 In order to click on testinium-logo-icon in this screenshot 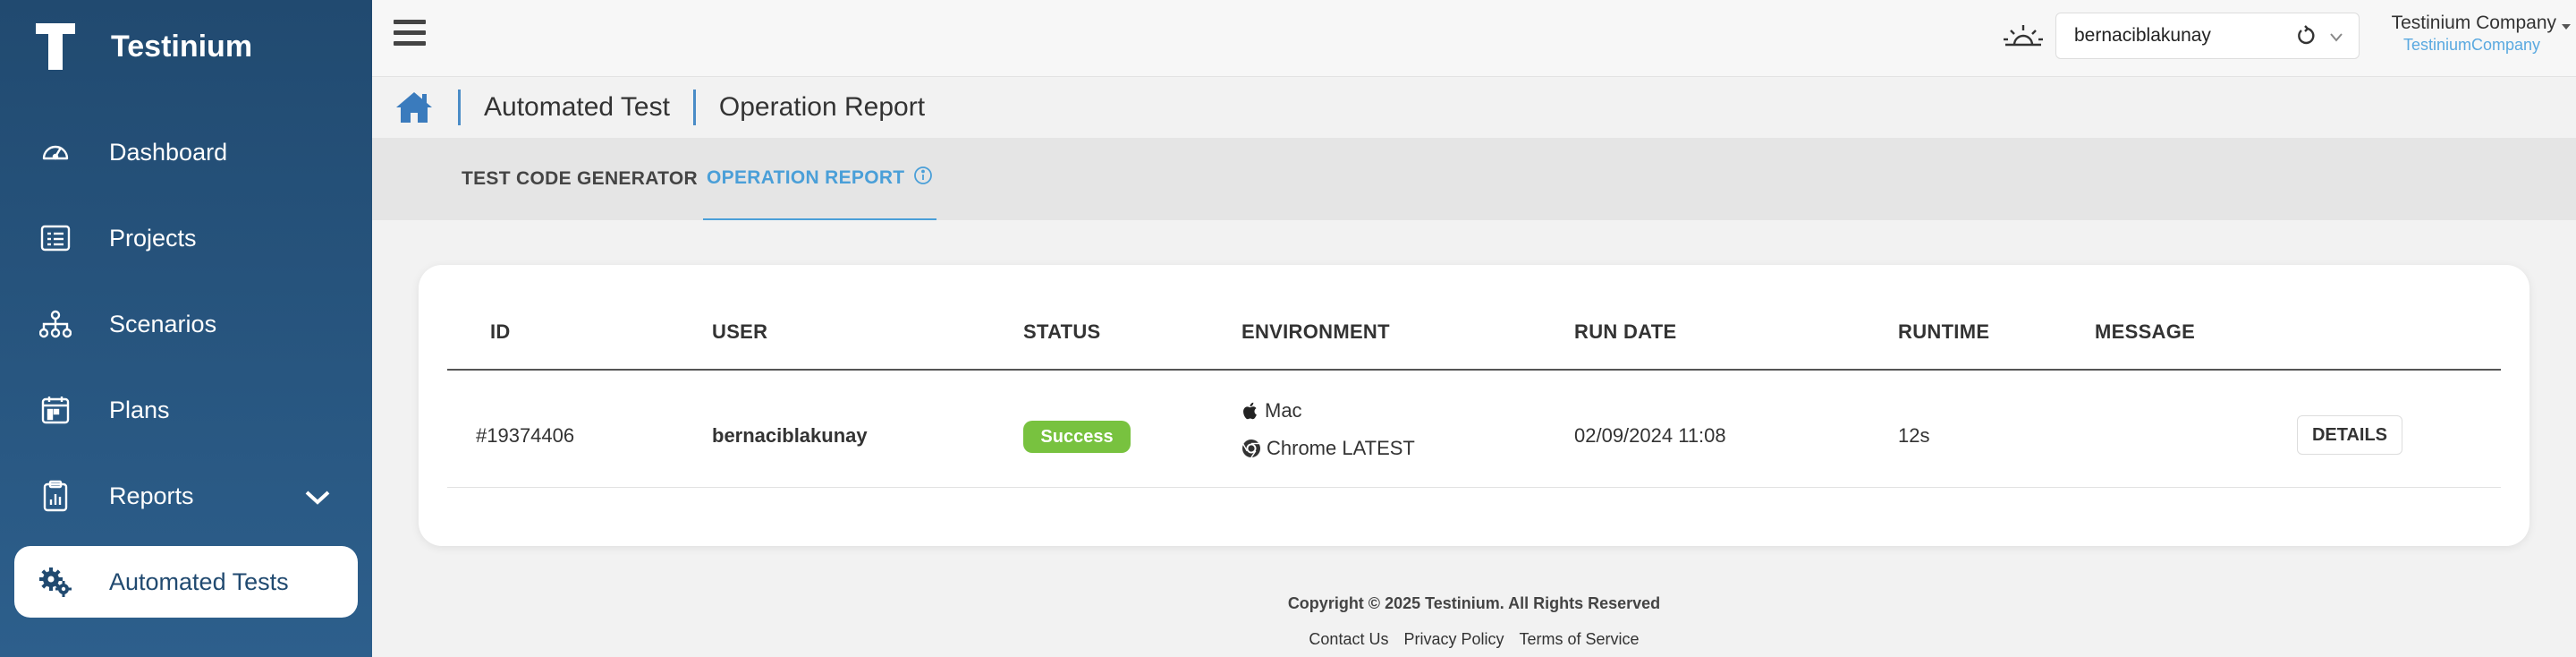, I will do `click(55, 46)`.